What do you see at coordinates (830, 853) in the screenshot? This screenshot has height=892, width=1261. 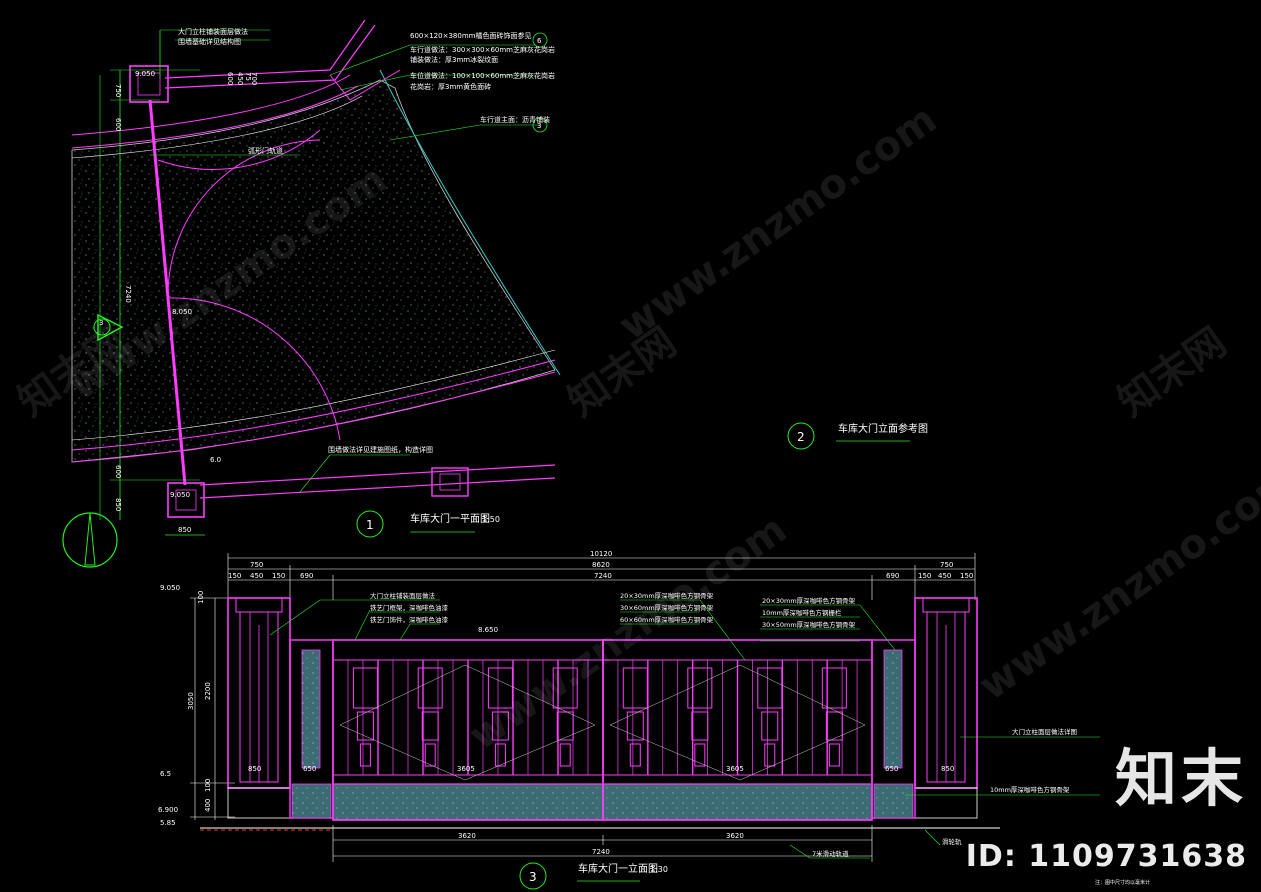 I see `elev-label-12: 7米滑动轨道` at bounding box center [830, 853].